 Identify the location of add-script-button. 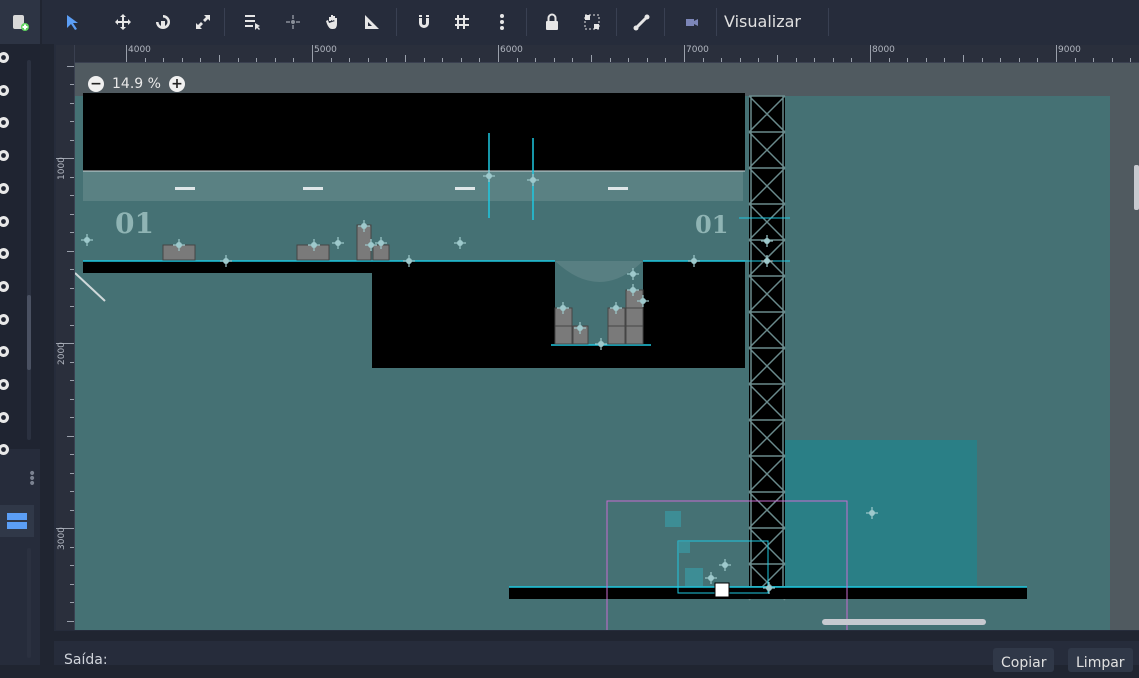
(20, 22).